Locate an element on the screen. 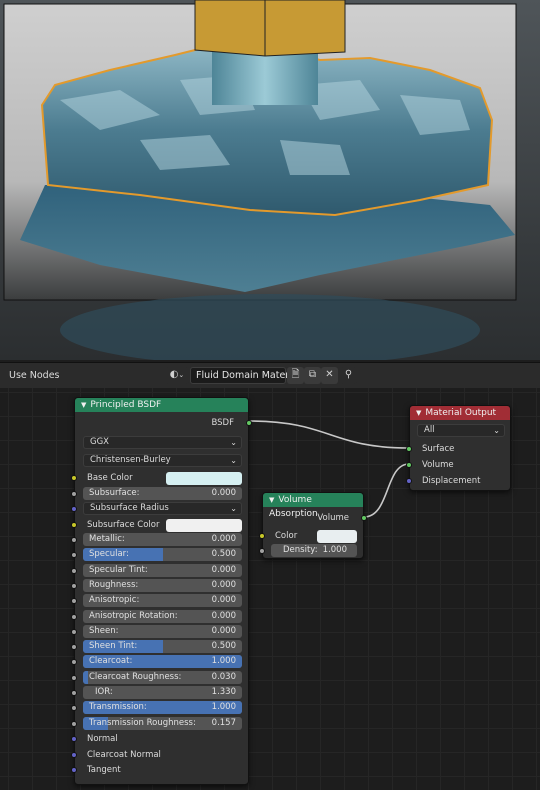 The image size is (540, 790). subsurface-radius-socket is located at coordinates (74, 509).